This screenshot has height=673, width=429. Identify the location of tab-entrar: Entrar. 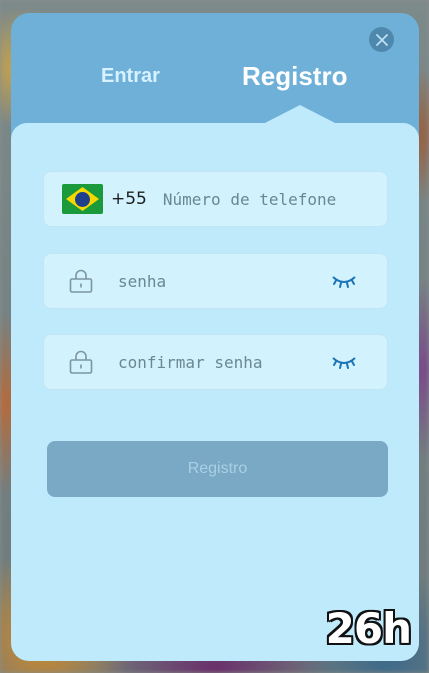
(130, 76).